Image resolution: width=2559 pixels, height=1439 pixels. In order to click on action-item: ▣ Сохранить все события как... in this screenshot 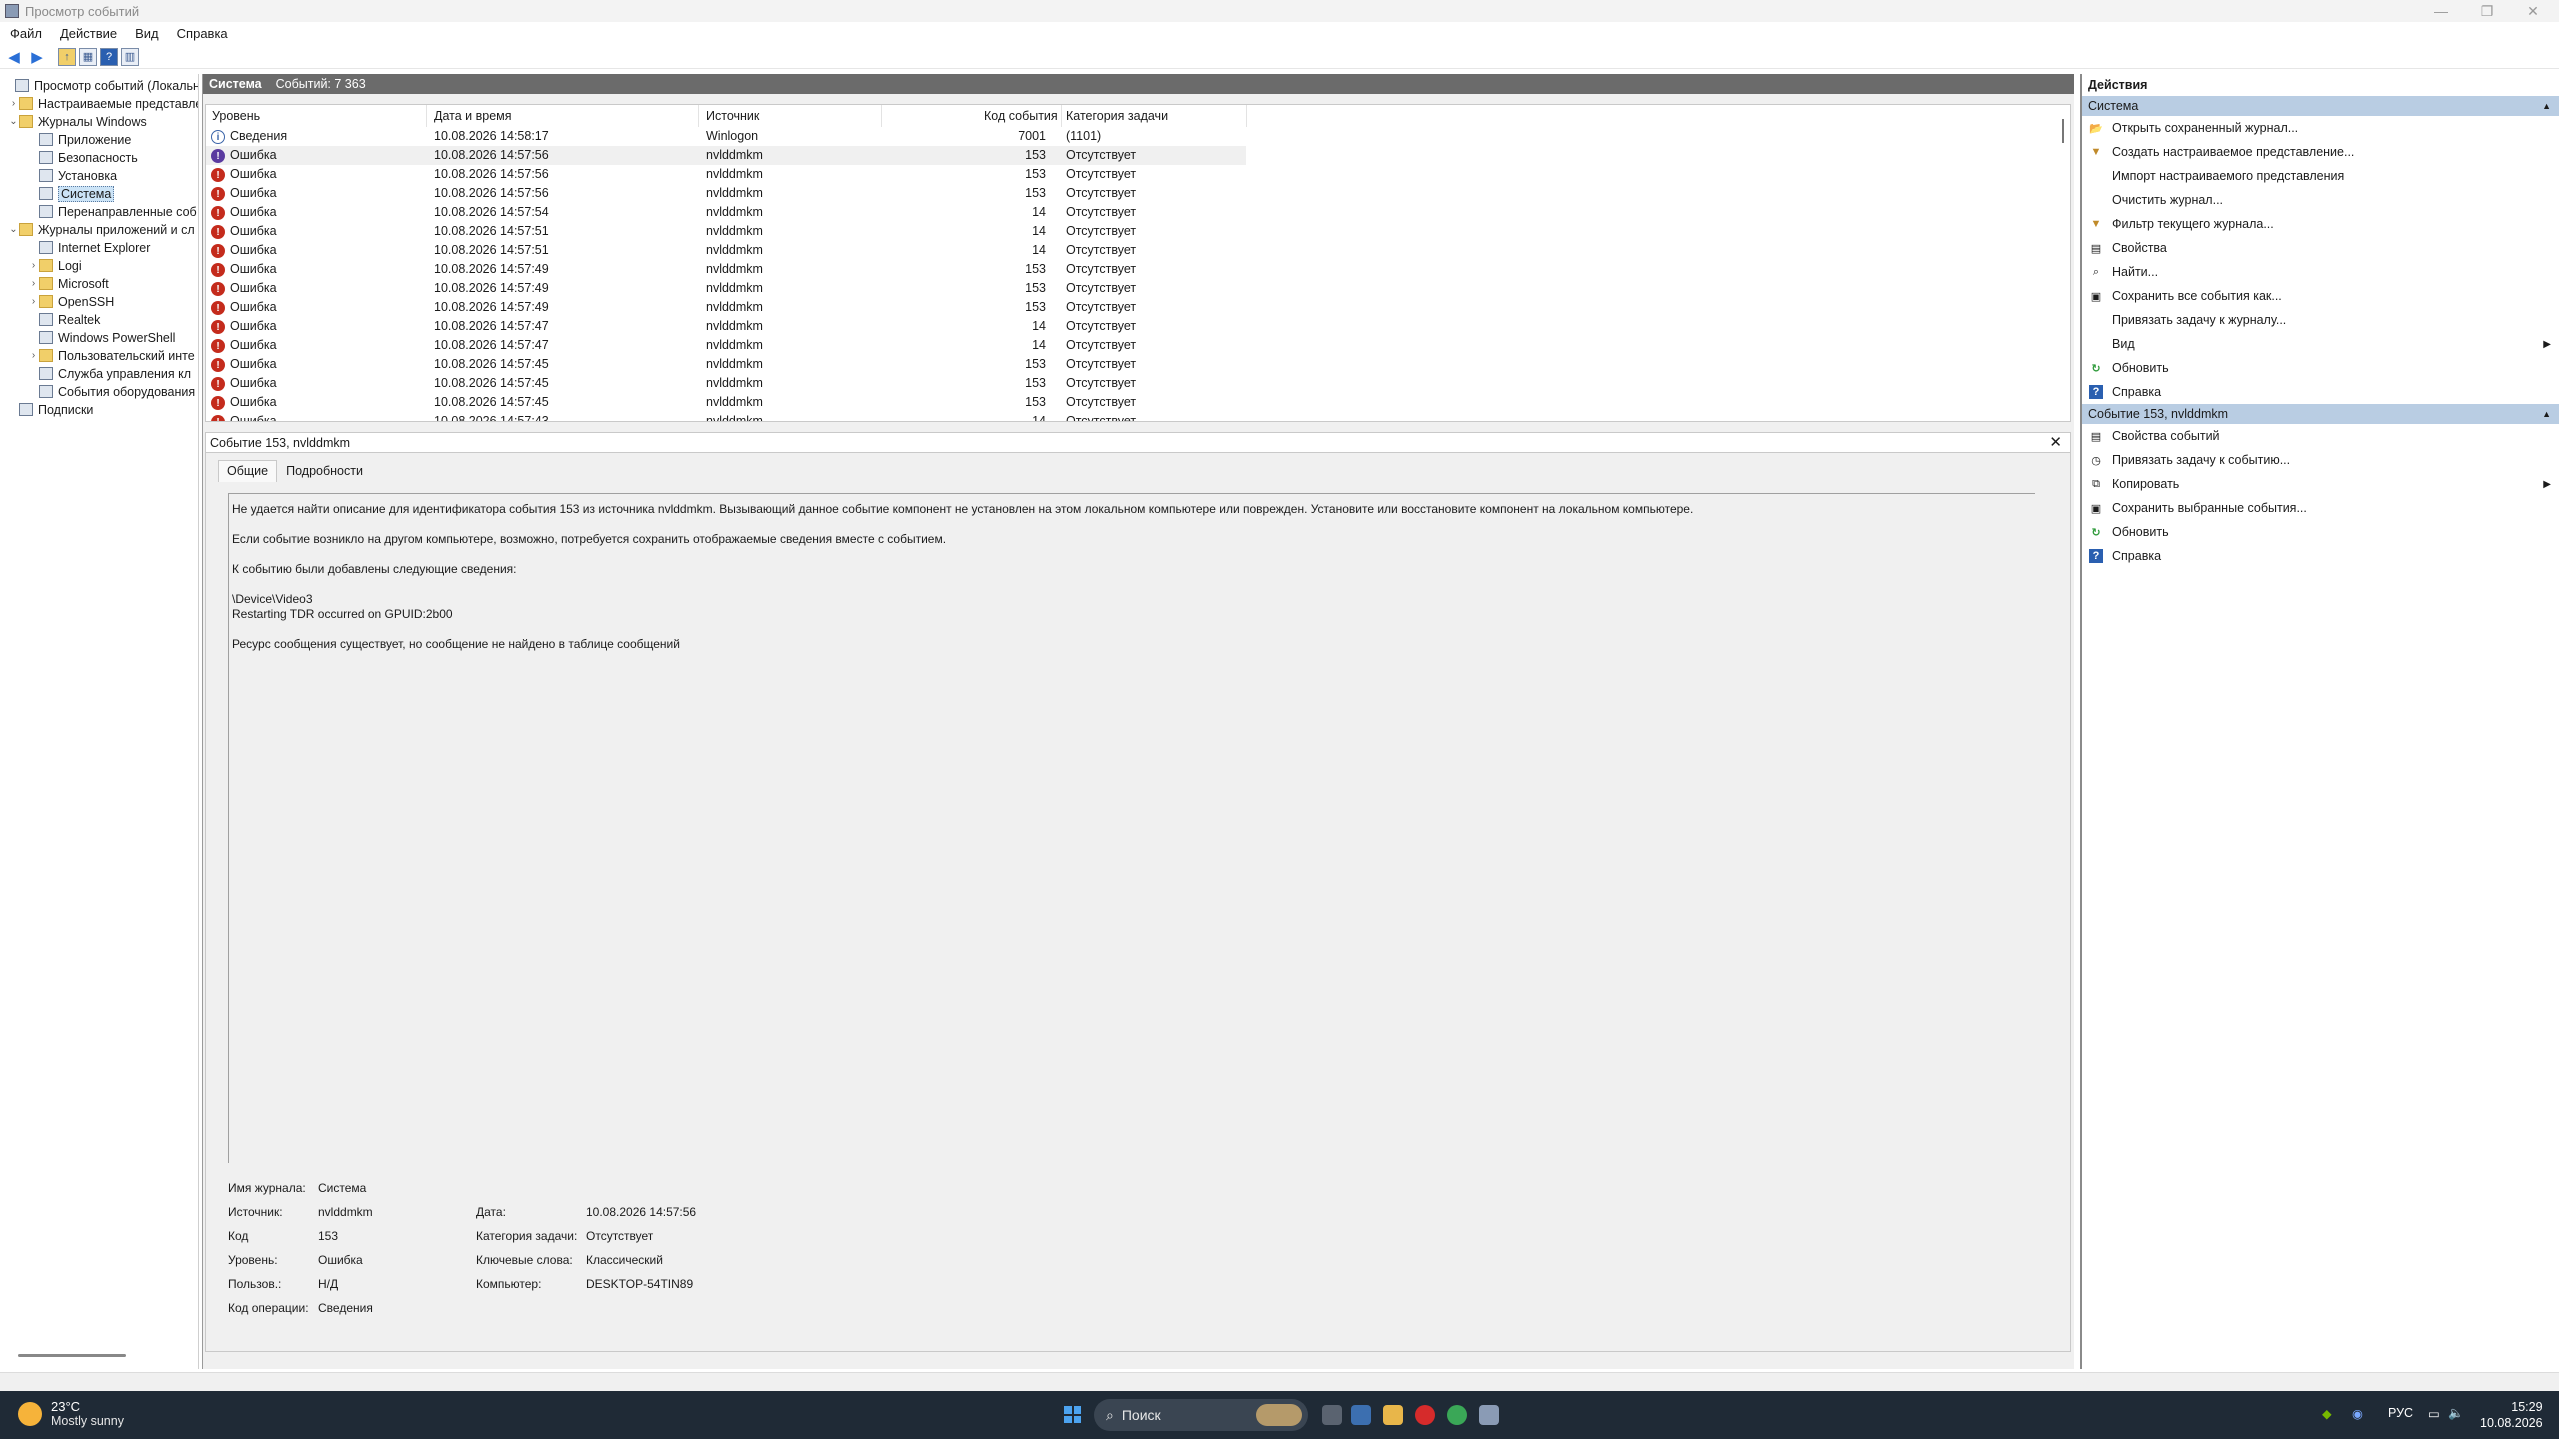, I will do `click(2320, 296)`.